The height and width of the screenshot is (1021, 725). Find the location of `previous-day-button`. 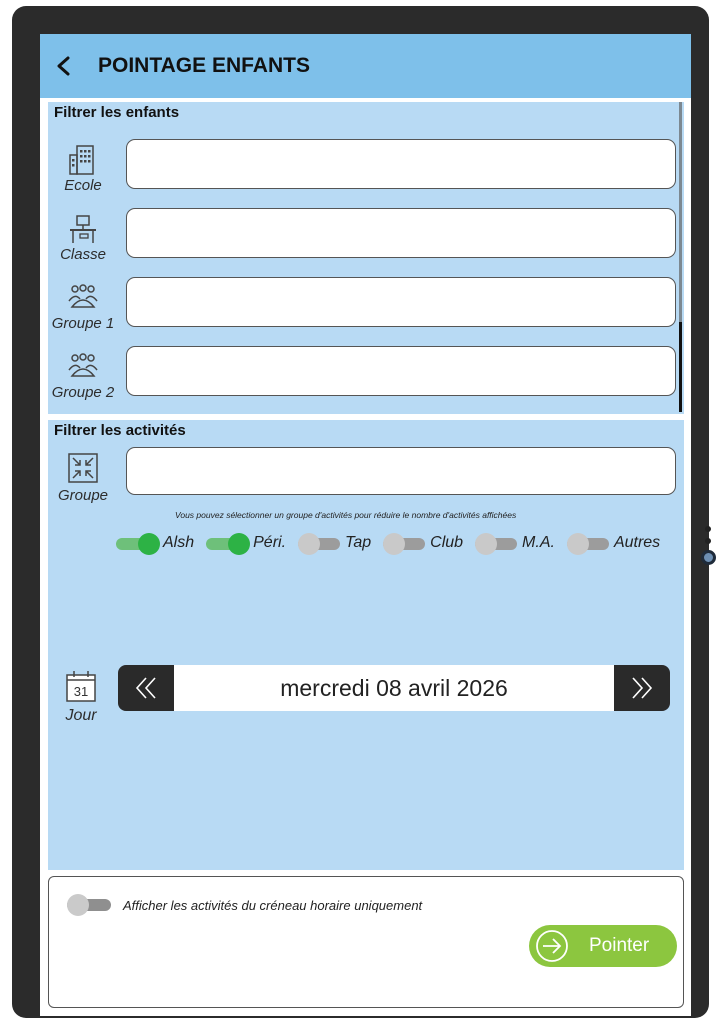

previous-day-button is located at coordinates (146, 688).